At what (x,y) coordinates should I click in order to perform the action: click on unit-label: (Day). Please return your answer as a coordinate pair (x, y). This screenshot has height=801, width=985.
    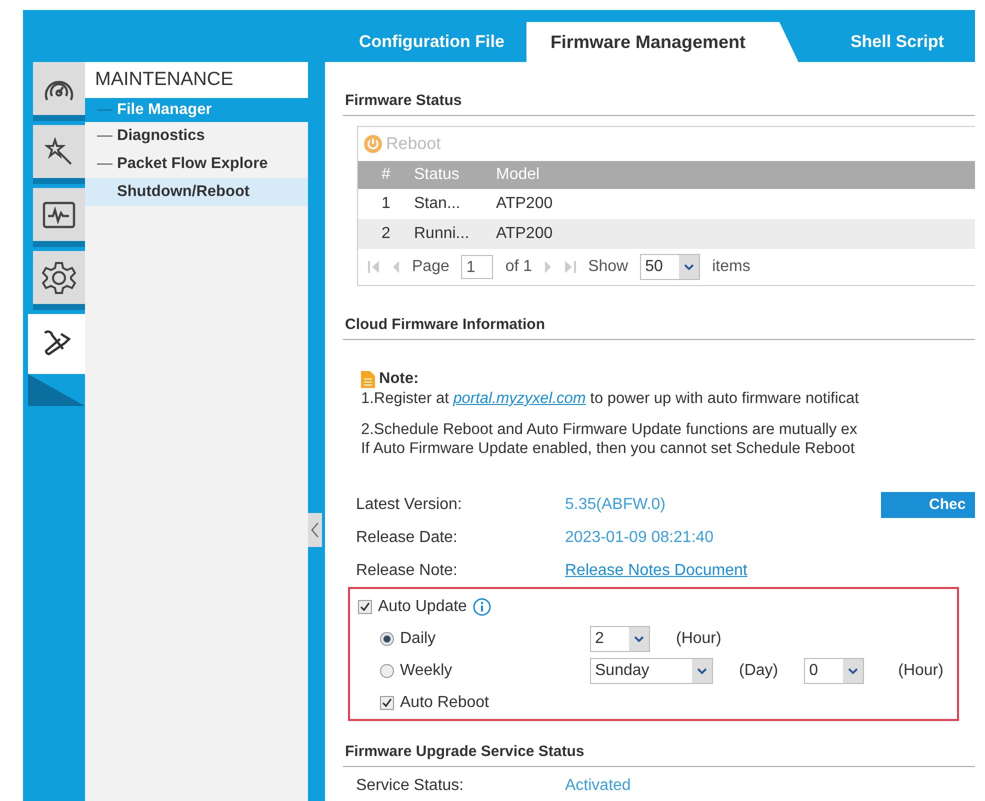
    Looking at the image, I should click on (758, 671).